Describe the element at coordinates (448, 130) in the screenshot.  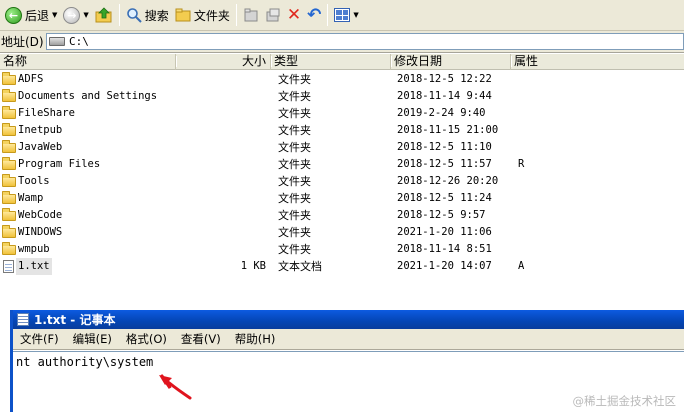
I see `file-modified: 2018-11-15 21:00` at that location.